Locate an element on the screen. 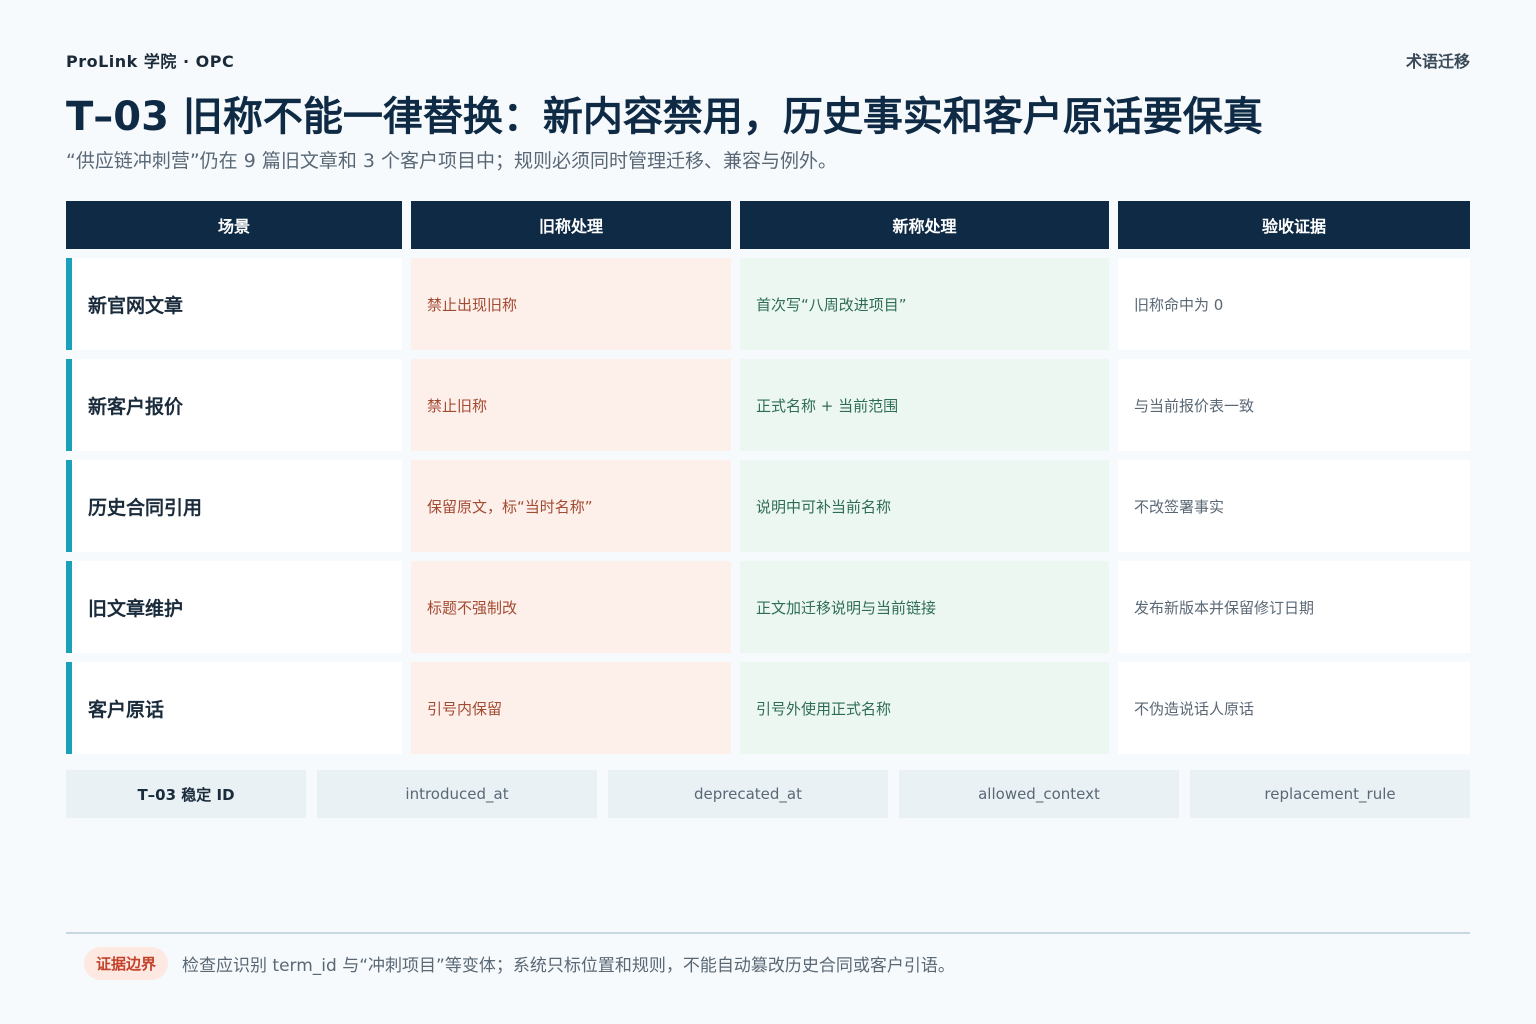 The height and width of the screenshot is (1024, 1536). scene-cell: 客户原话 is located at coordinates (234, 708).